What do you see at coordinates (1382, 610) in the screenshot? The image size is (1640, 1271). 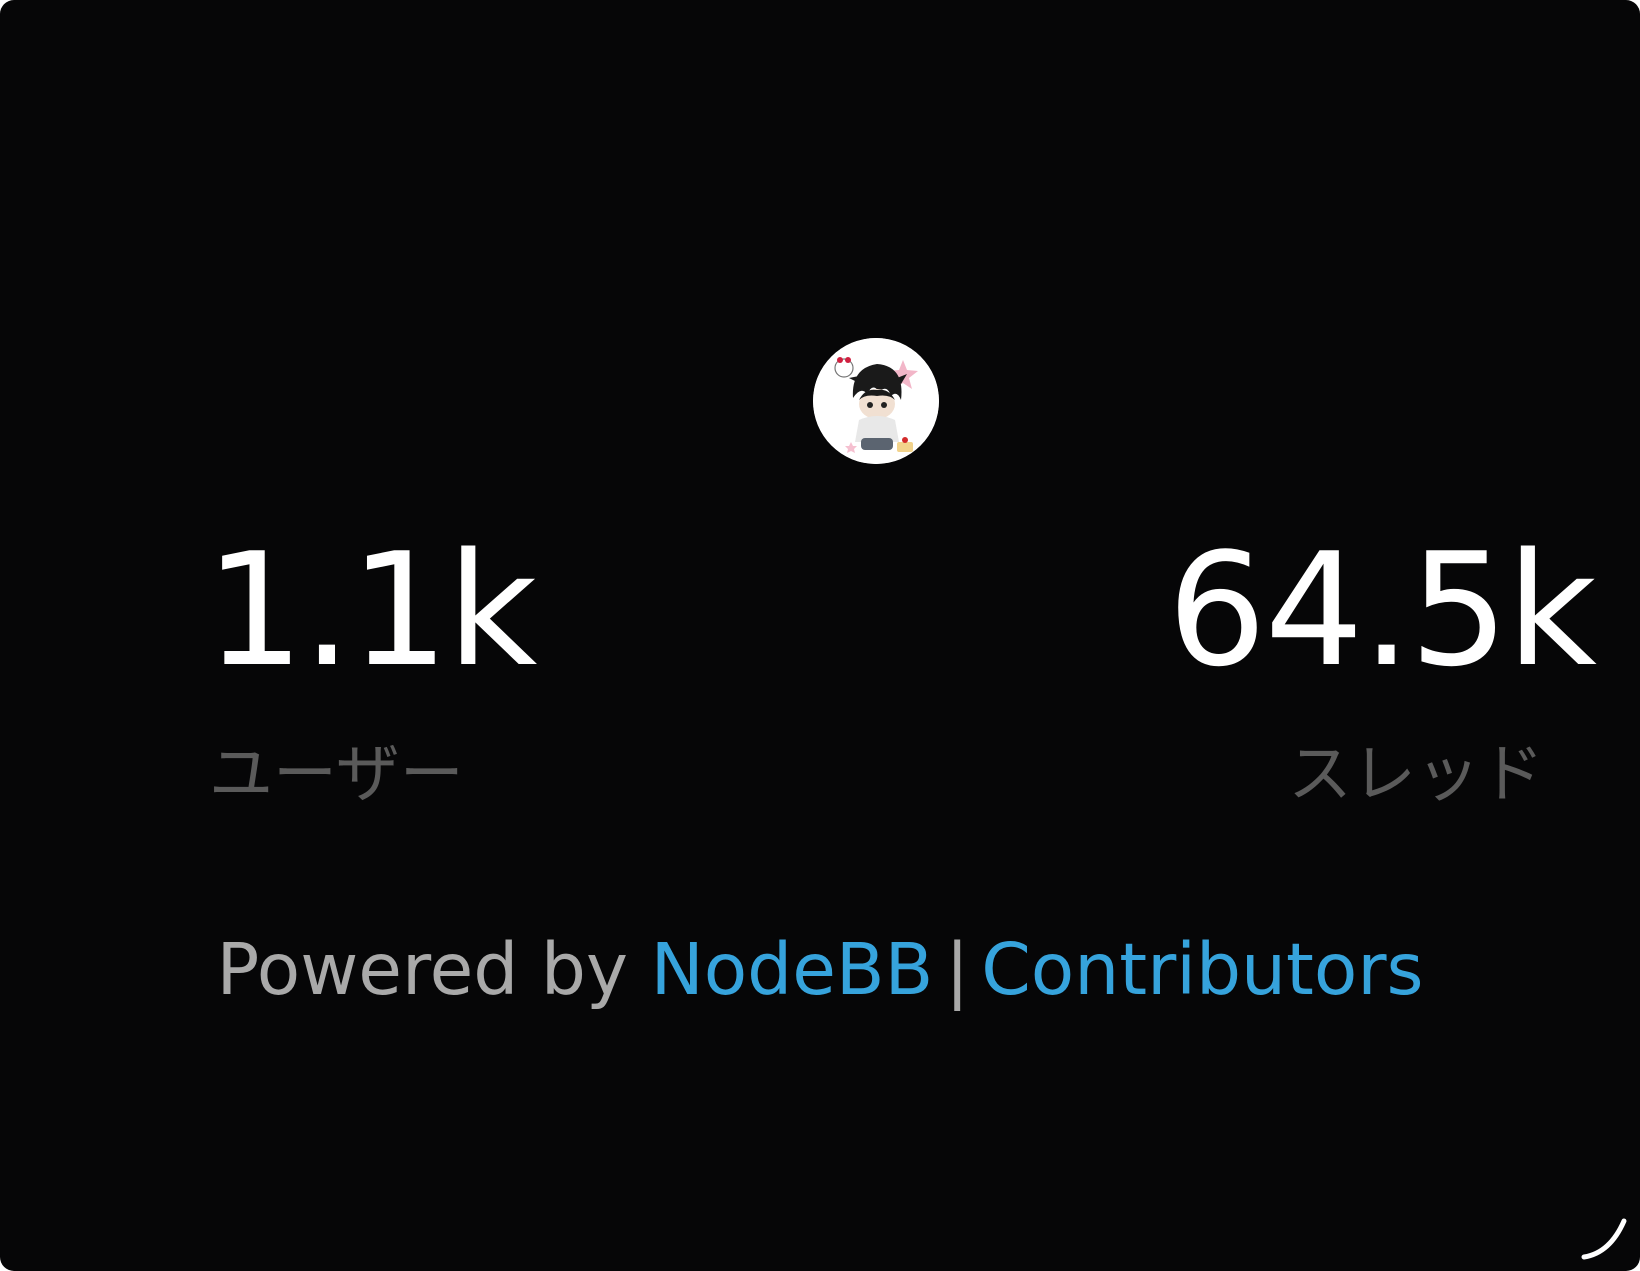 I see `threads-count: 64.5k` at bounding box center [1382, 610].